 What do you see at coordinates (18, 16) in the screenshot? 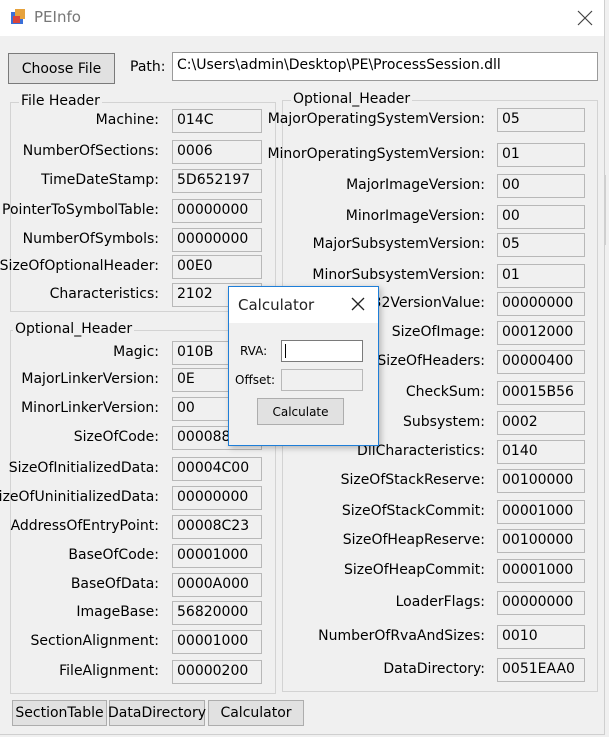
I see `app-icon` at bounding box center [18, 16].